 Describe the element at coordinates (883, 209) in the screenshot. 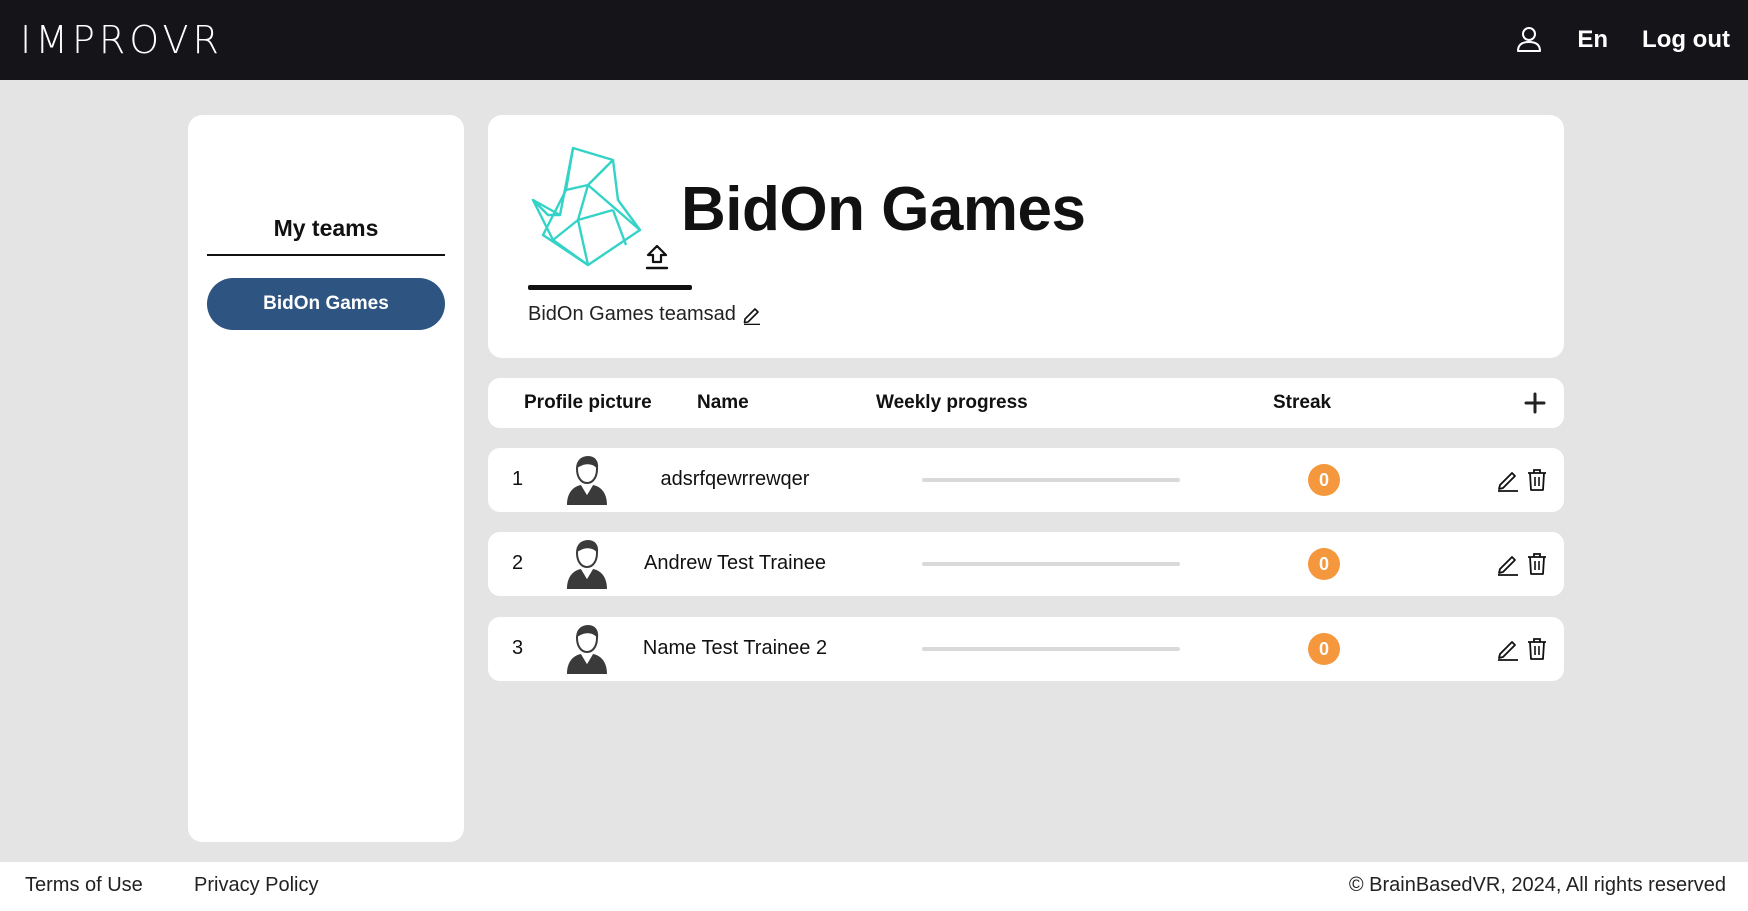

I see `team-title: BidOn Games` at that location.